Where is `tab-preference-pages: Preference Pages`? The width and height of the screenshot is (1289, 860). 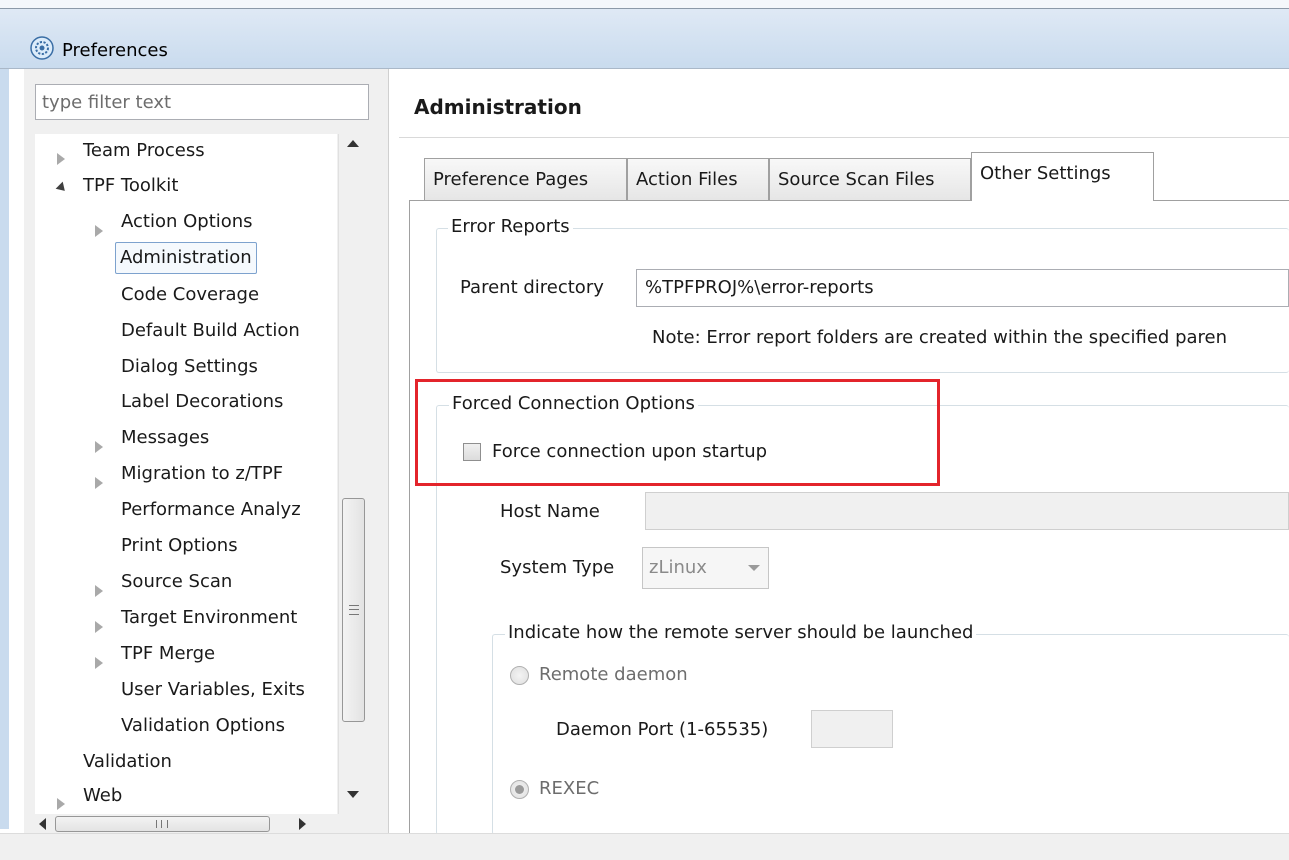
tab-preference-pages: Preference Pages is located at coordinates (525, 179).